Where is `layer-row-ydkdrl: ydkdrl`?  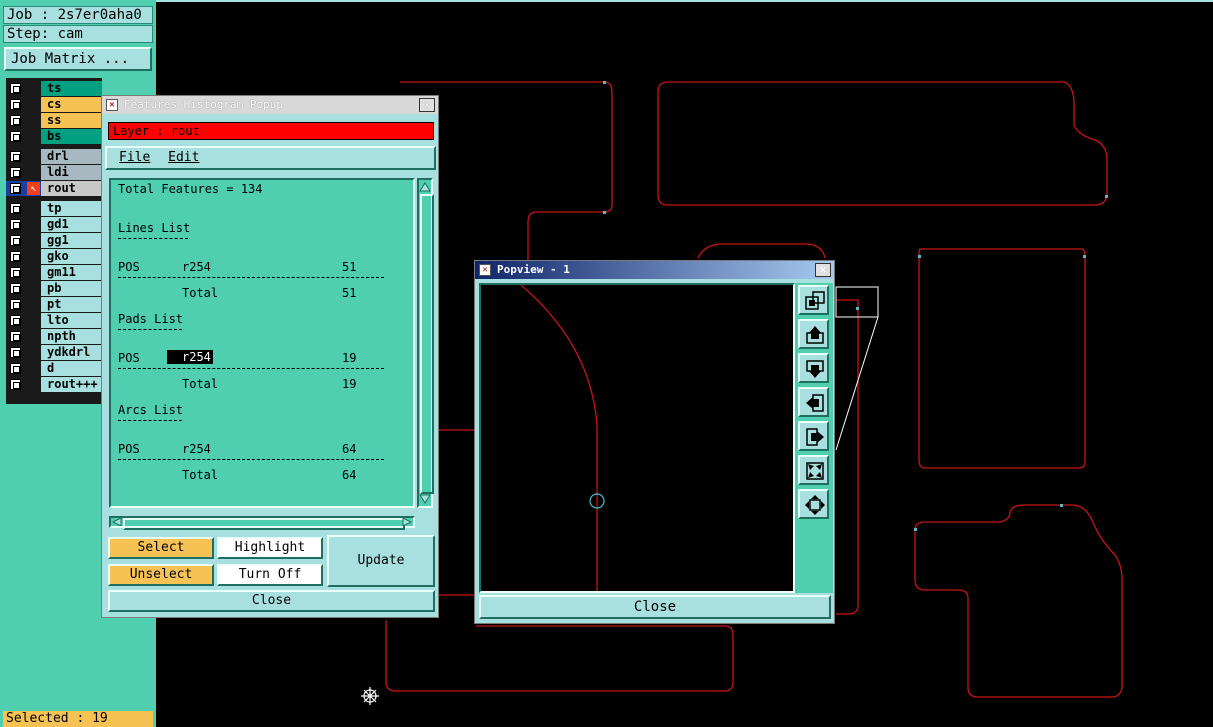
layer-row-ydkdrl: ydkdrl is located at coordinates (54, 352).